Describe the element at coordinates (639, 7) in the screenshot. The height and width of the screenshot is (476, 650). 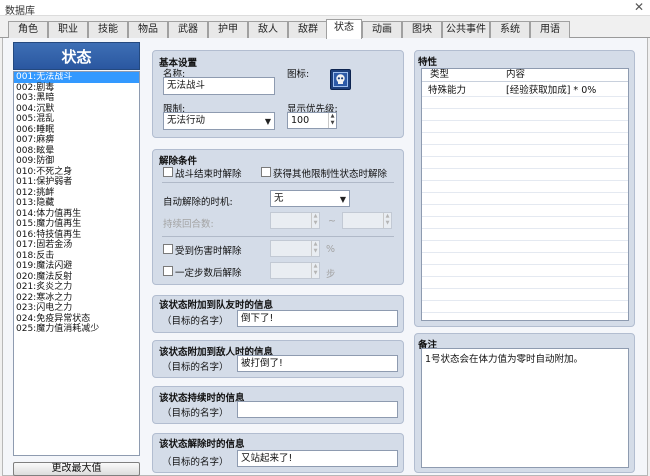
I see `close-icon: ✕` at that location.